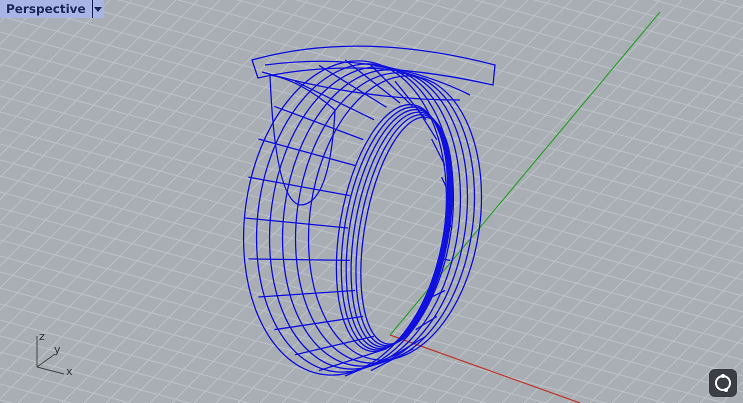  I want to click on axis-label: x, so click(69, 371).